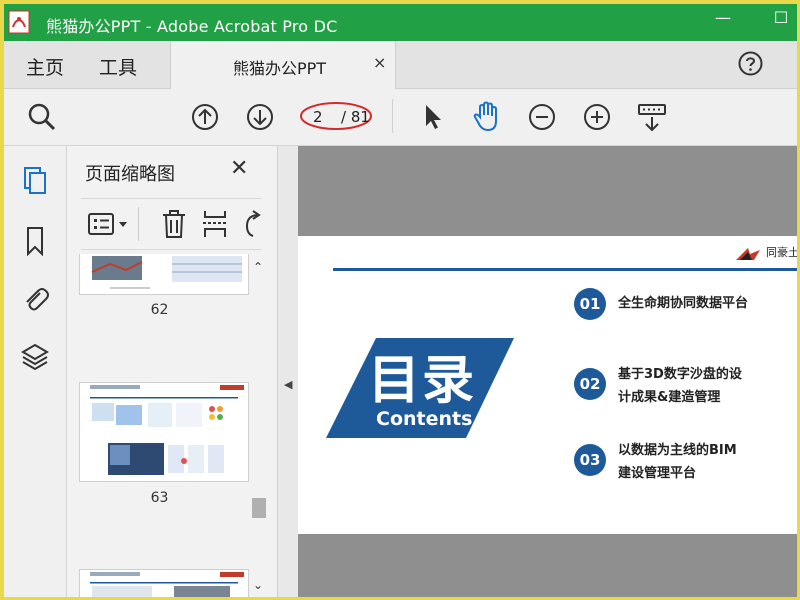 This screenshot has width=800, height=600. Describe the element at coordinates (258, 267) in the screenshot. I see `scroll-up-icon: ⌃` at that location.